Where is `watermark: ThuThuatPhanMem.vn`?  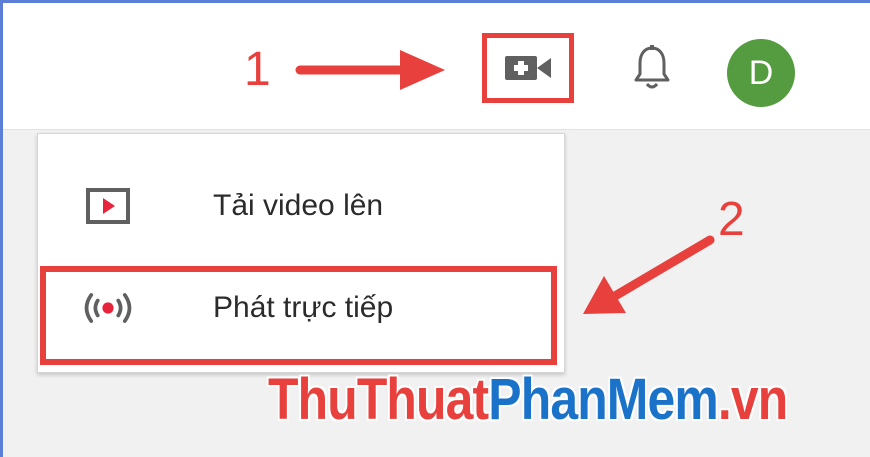
watermark: ThuThuatPhanMem.vn is located at coordinates (528, 400).